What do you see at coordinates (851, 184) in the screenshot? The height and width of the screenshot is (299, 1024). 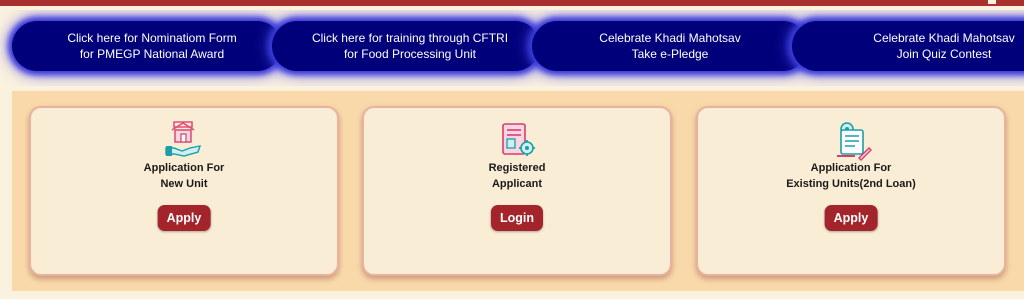 I see `card-title-line2: Existing Units(2nd Loan)` at bounding box center [851, 184].